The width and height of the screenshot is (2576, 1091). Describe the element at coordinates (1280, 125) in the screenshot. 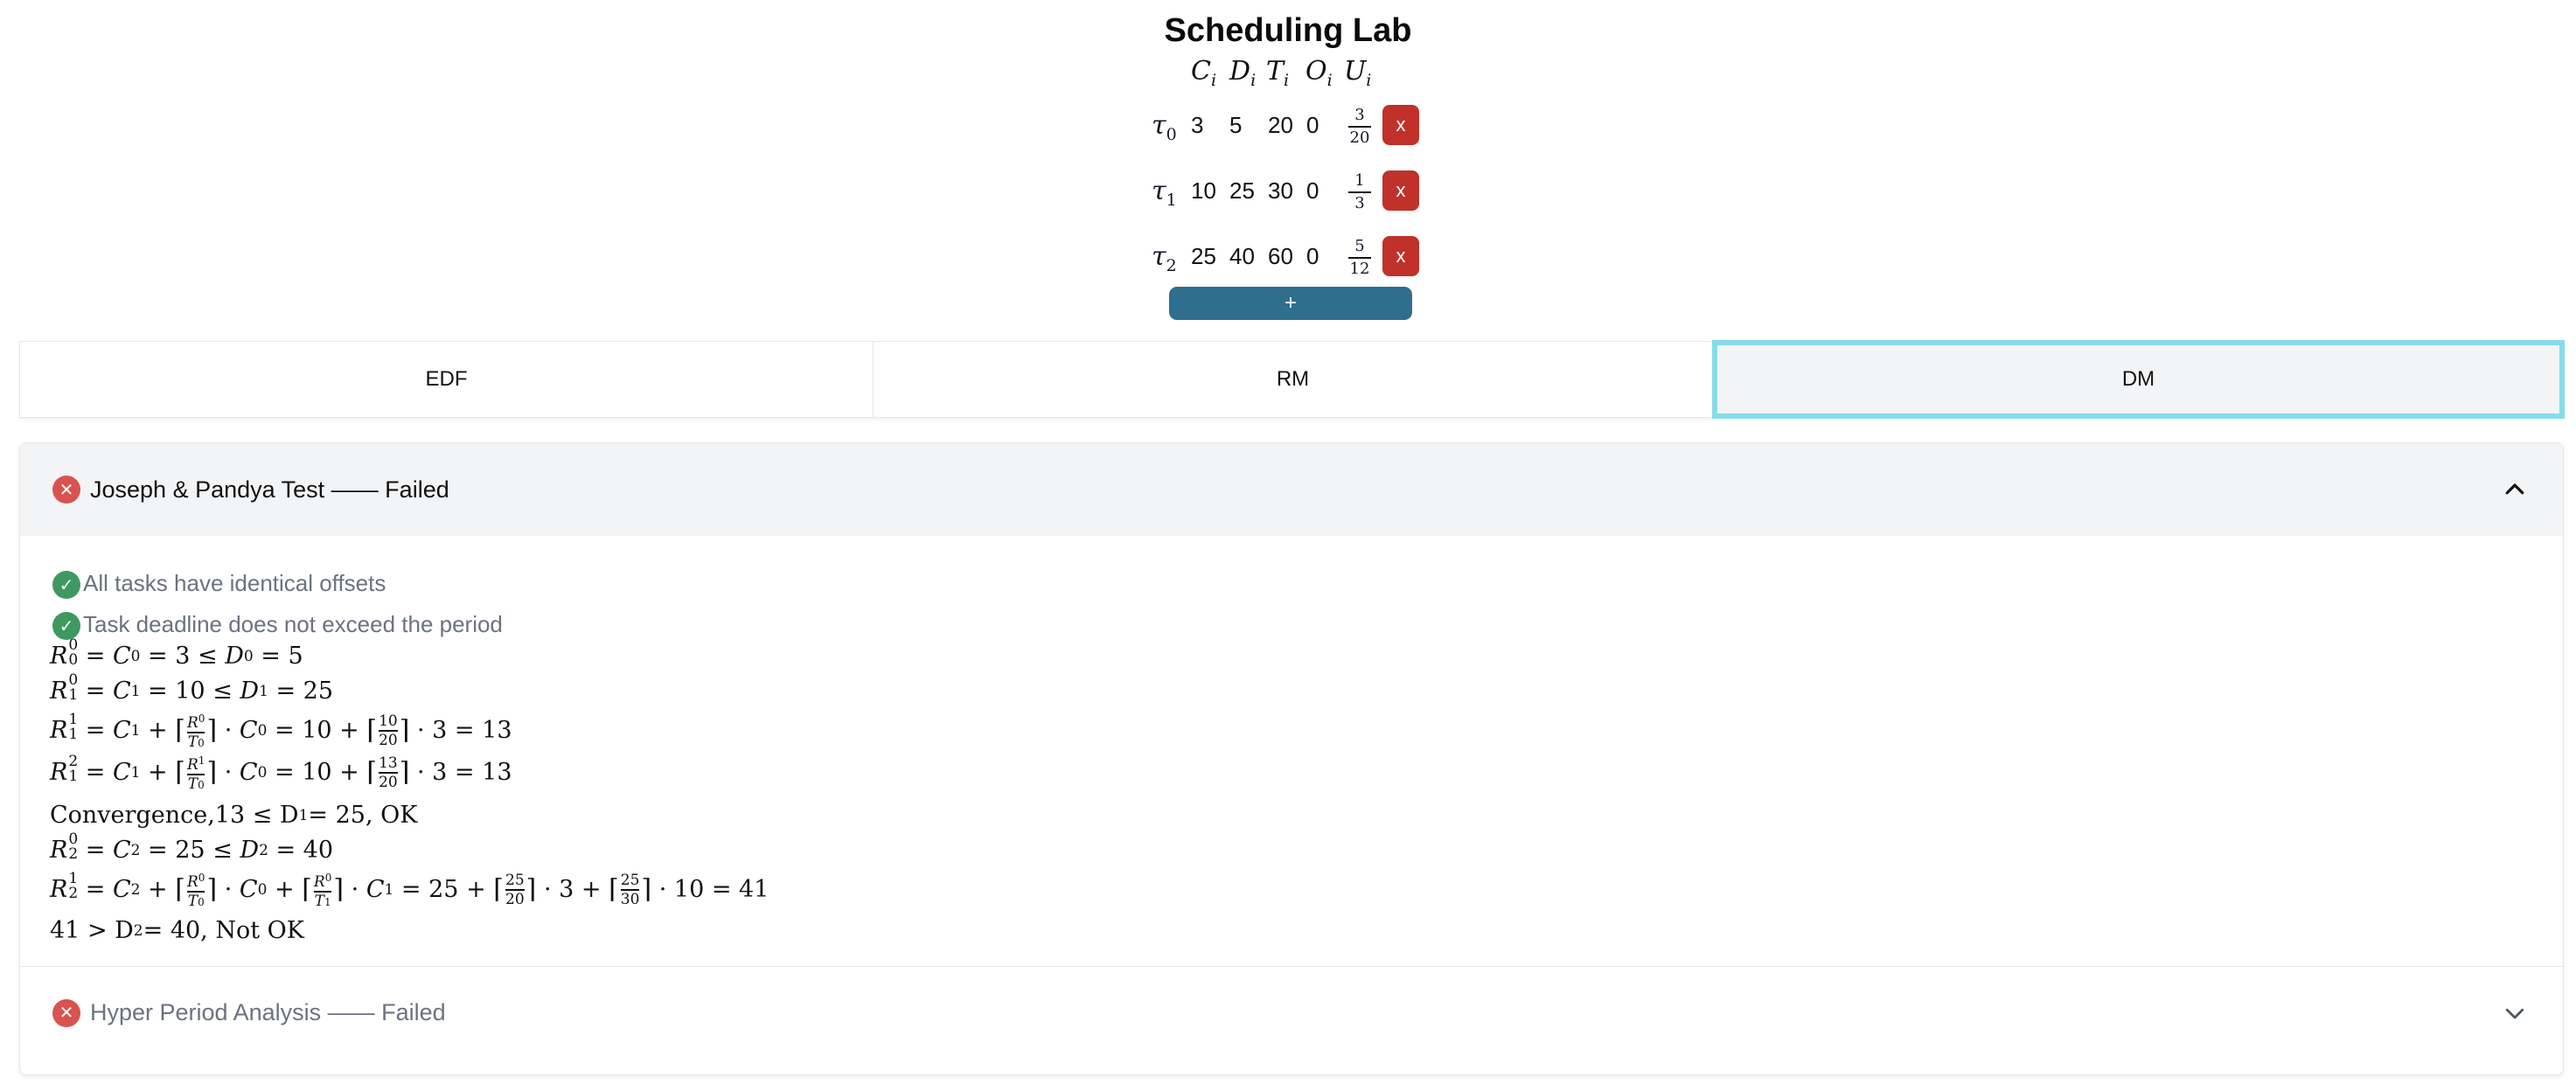

I see `task-t-value: 20` at that location.